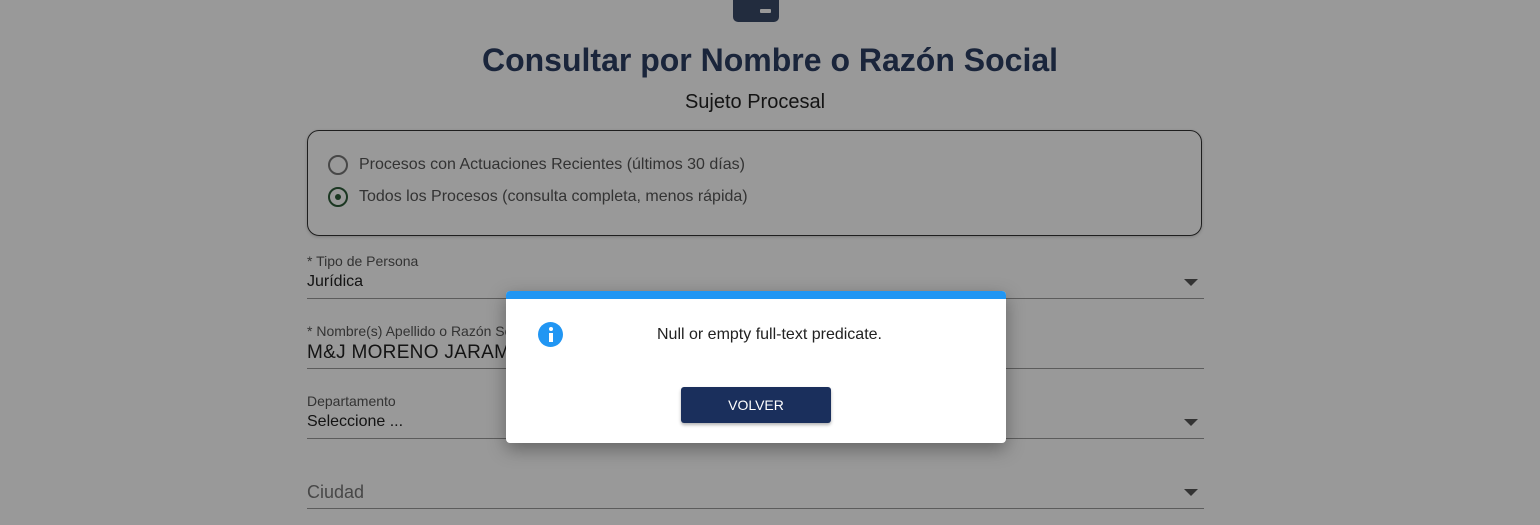  Describe the element at coordinates (769, 334) in the screenshot. I see `dialog-message: Null or empty full-text predicate.` at that location.